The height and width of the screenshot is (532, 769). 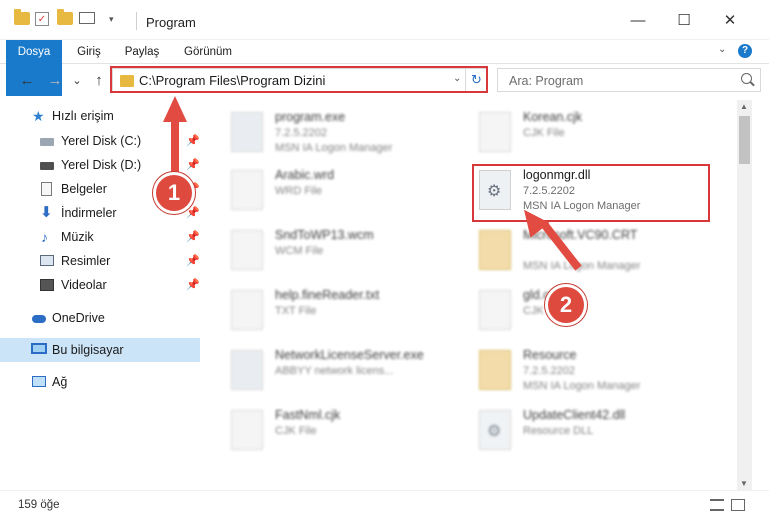 What do you see at coordinates (86, 261) in the screenshot?
I see `sidebar-item-label: Resimler` at bounding box center [86, 261].